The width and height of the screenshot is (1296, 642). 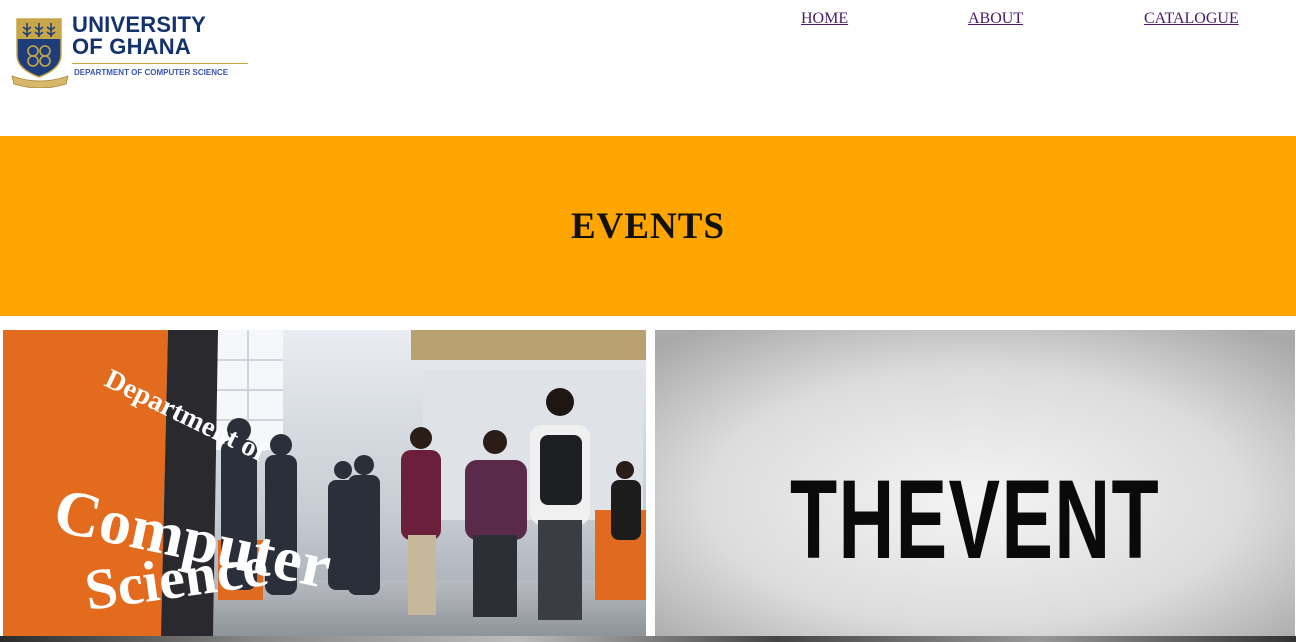 What do you see at coordinates (131, 46) in the screenshot?
I see `university-name-line2: OF GHANA` at bounding box center [131, 46].